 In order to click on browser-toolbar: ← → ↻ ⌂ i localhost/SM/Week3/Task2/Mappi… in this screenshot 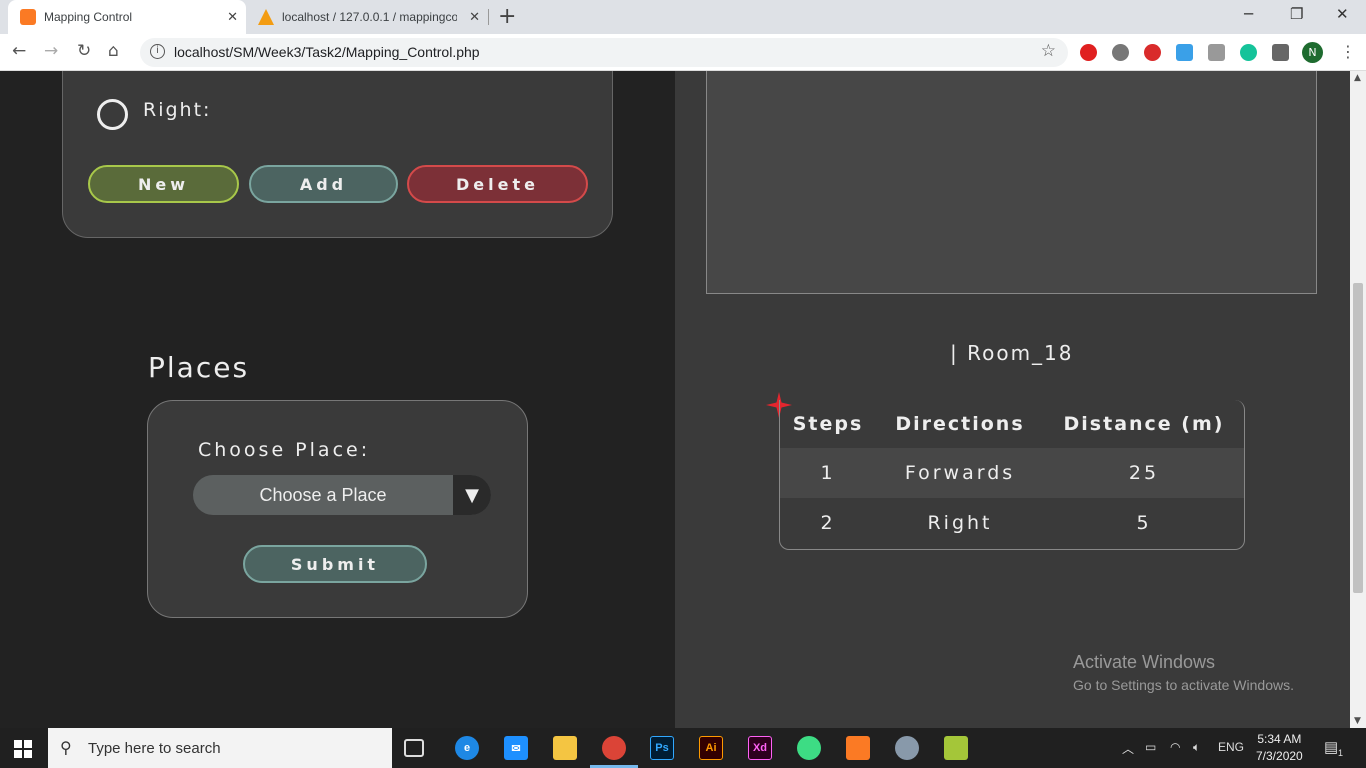, I will do `click(683, 52)`.